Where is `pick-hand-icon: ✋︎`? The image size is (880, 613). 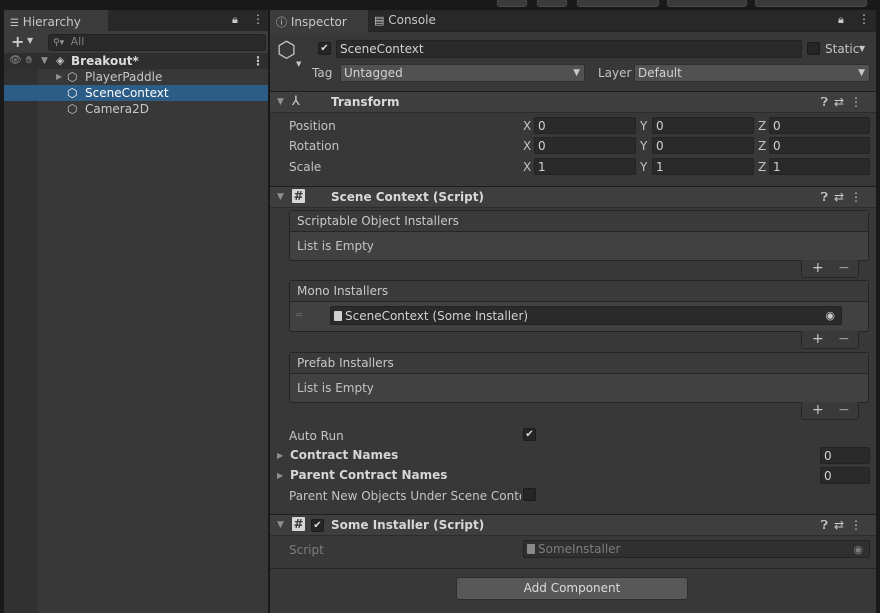 pick-hand-icon: ✋︎ is located at coordinates (29, 61).